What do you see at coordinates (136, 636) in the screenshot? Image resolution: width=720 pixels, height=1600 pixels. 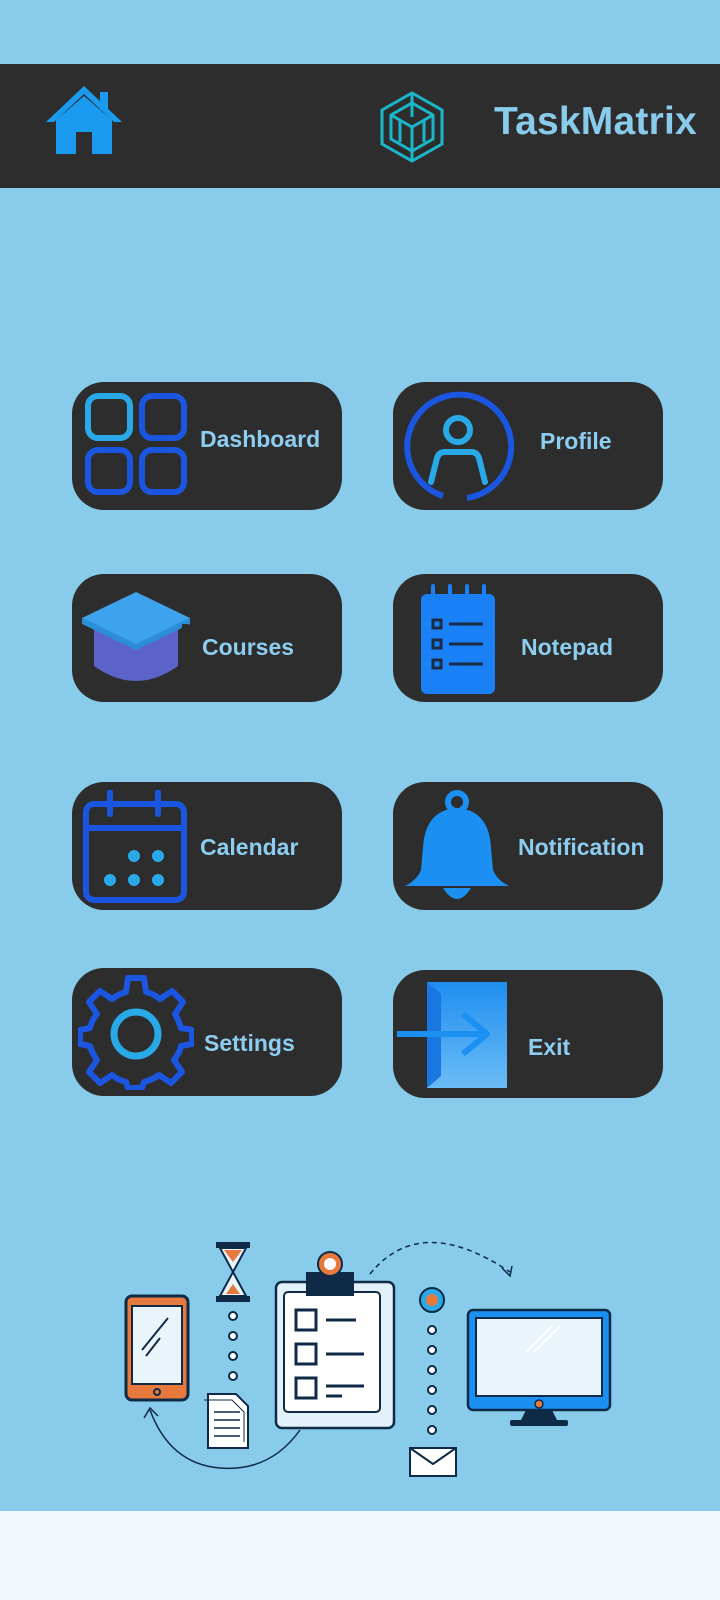 I see `graduation-cap-icon` at bounding box center [136, 636].